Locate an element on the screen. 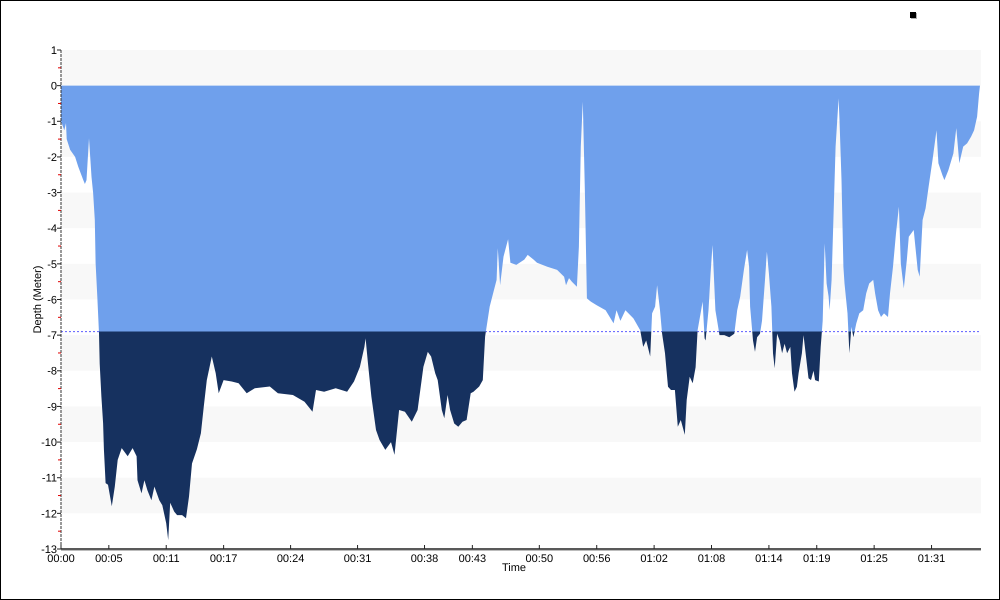 This screenshot has height=600, width=1000. y-tick-label: -2 is located at coordinates (52, 158).